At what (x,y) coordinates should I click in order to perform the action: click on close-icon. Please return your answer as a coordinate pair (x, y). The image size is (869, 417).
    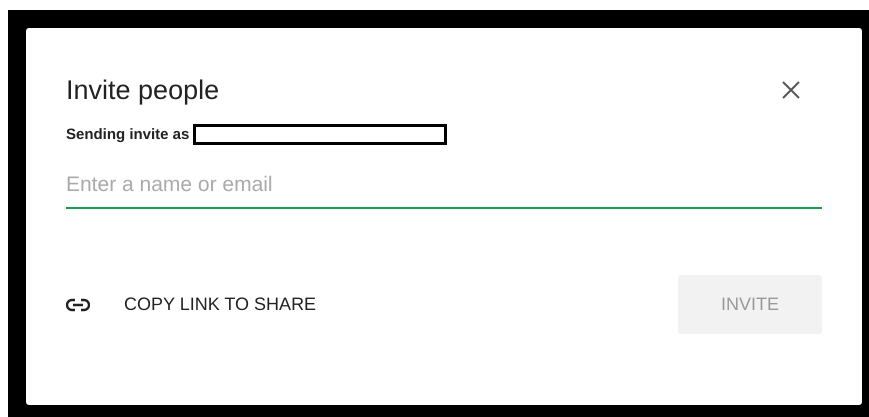
    Looking at the image, I should click on (791, 90).